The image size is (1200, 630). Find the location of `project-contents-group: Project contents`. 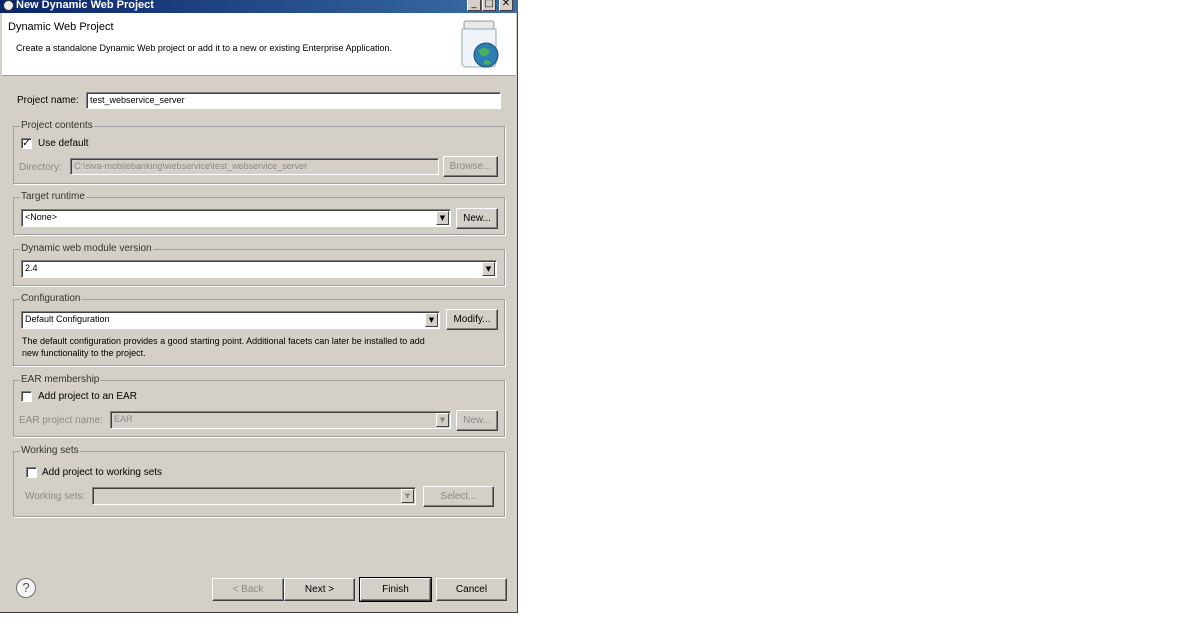

project-contents-group: Project contents is located at coordinates (259, 152).